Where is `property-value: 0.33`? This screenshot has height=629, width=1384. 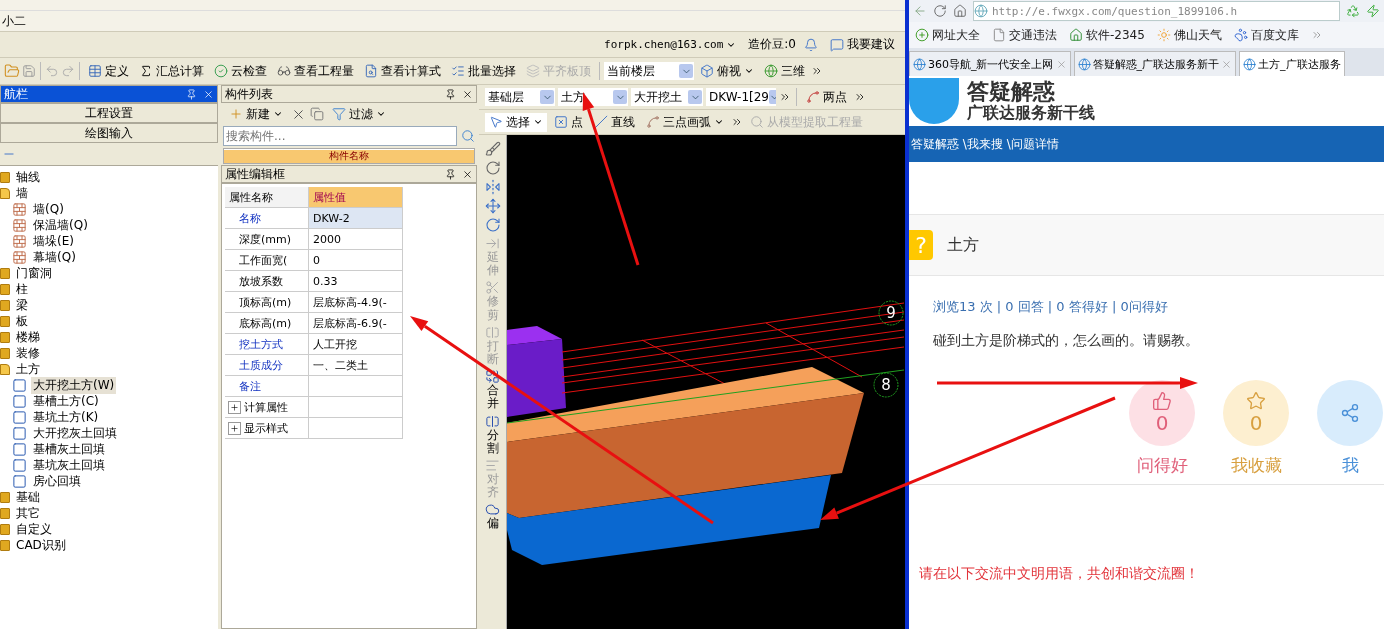
property-value: 0.33 is located at coordinates (356, 281).